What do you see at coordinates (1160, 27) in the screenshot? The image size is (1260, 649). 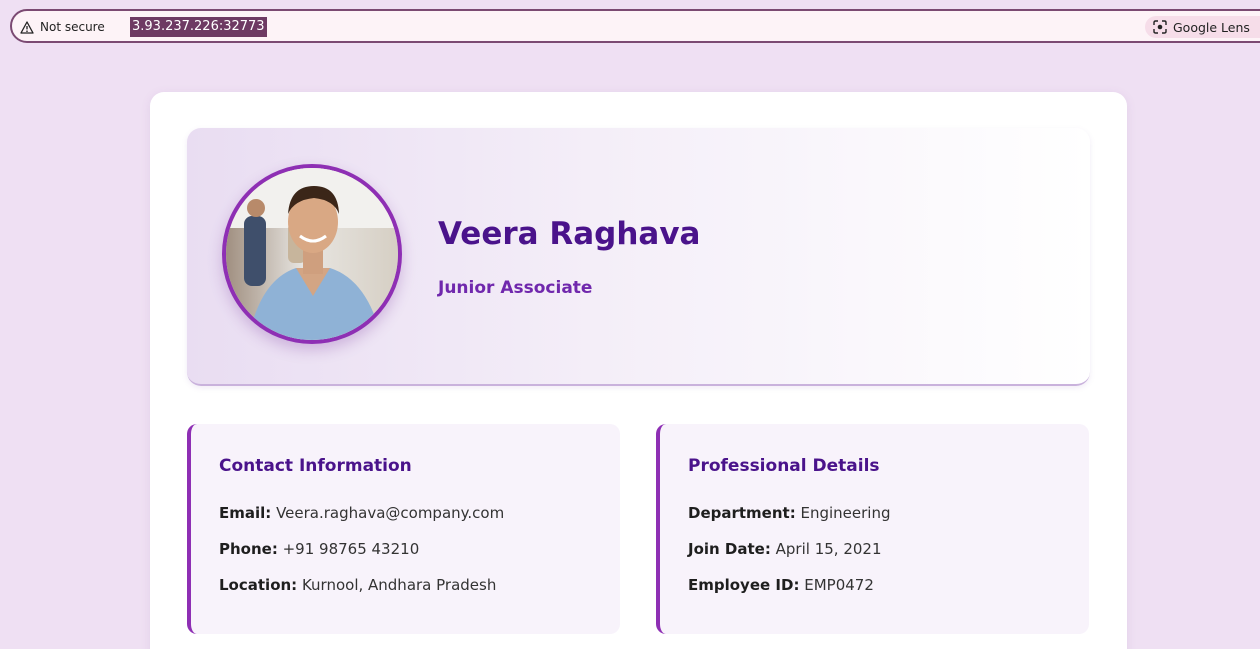 I see `google-lens-icon` at bounding box center [1160, 27].